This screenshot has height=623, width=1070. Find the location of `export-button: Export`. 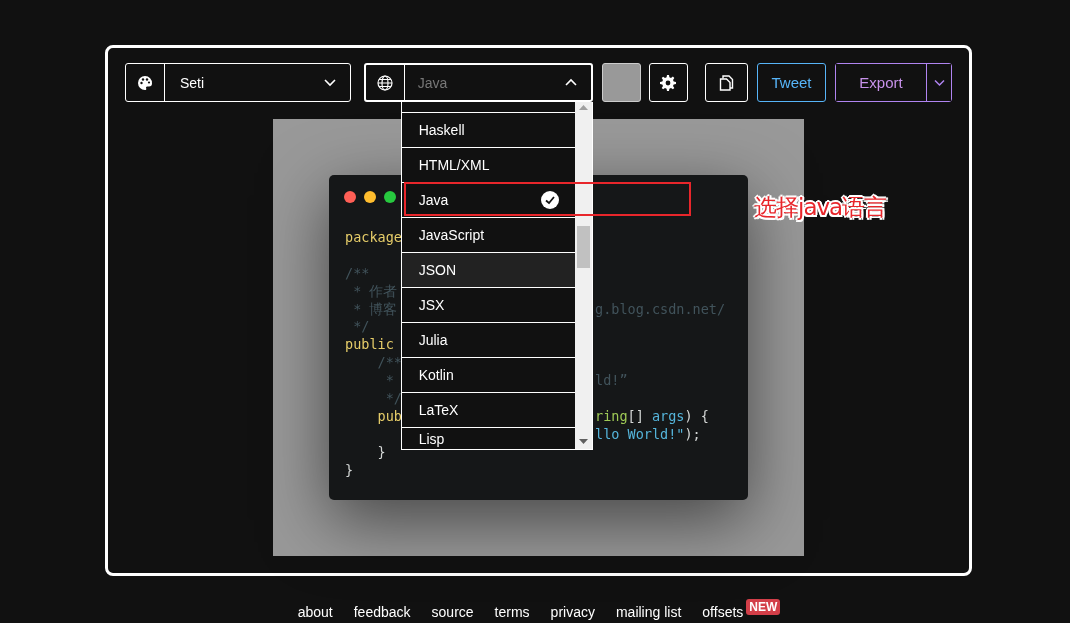

export-button: Export is located at coordinates (881, 82).